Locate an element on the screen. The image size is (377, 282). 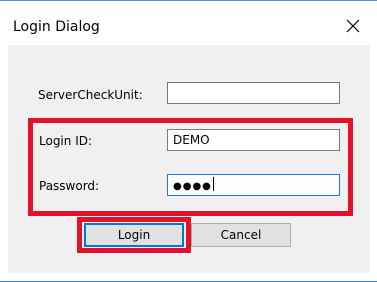
login-button: Login is located at coordinates (134, 235).